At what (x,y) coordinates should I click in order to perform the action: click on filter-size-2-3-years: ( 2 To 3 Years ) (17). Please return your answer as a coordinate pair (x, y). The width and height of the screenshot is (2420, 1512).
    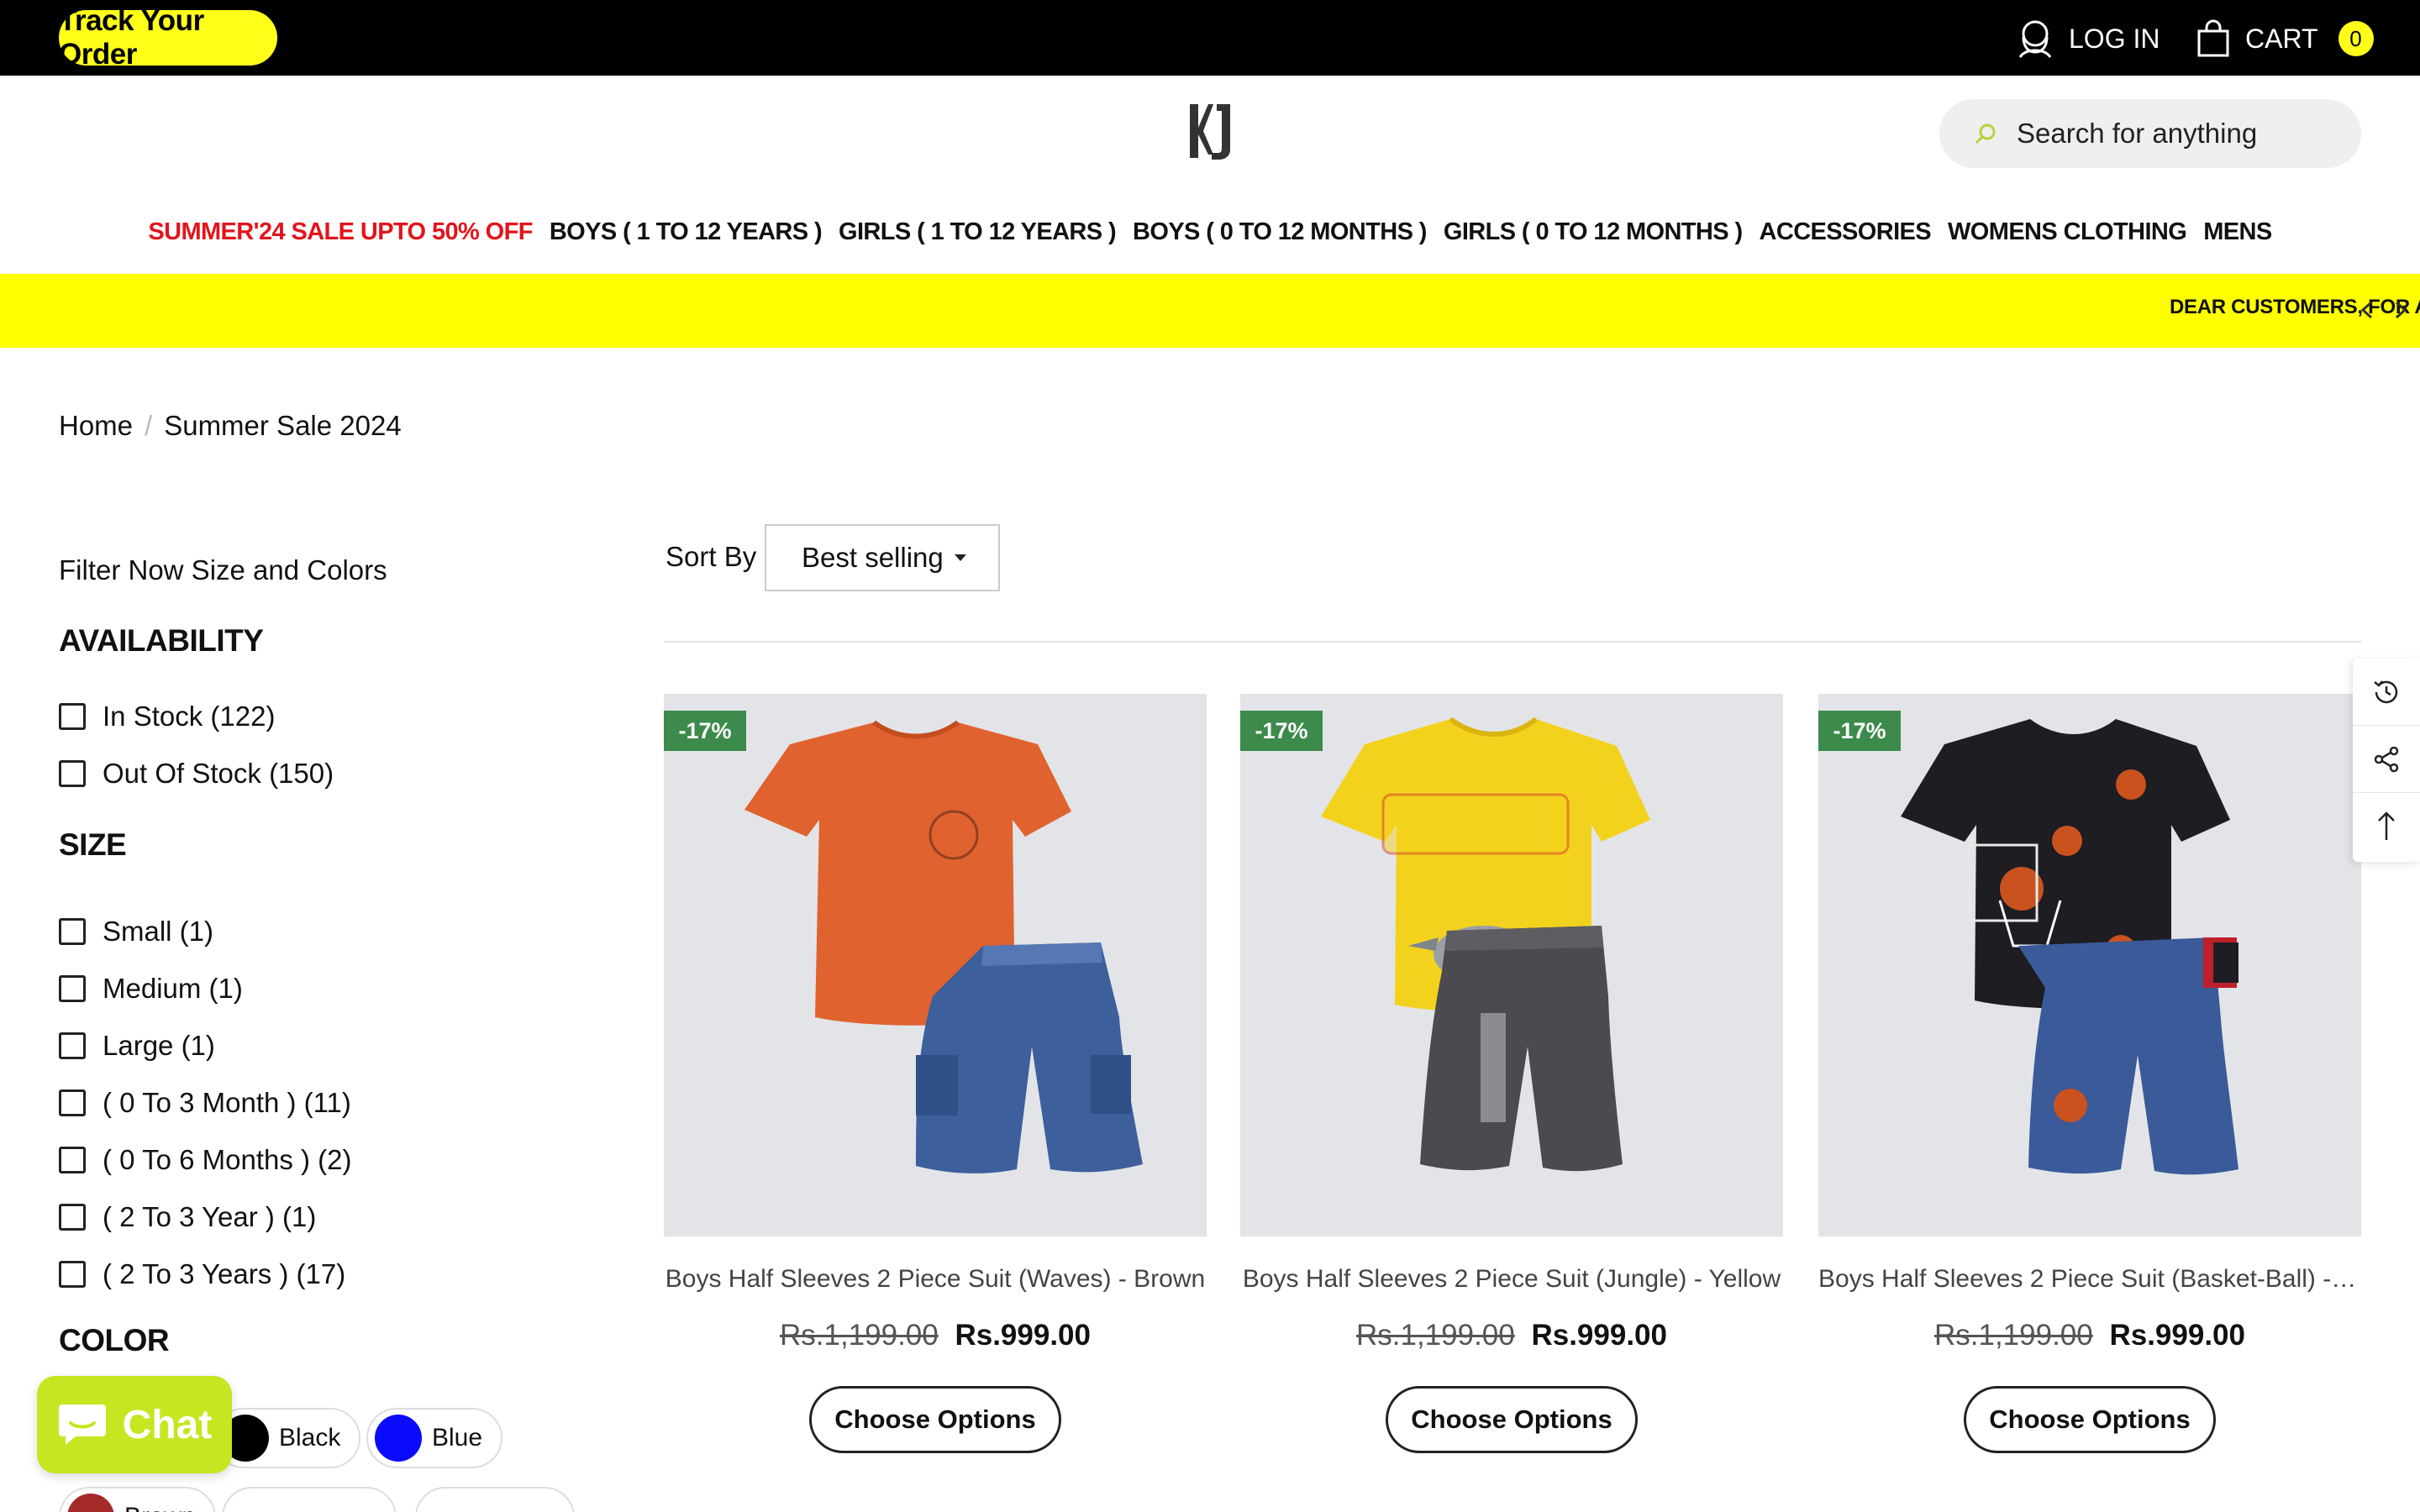
    Looking at the image, I should click on (202, 1274).